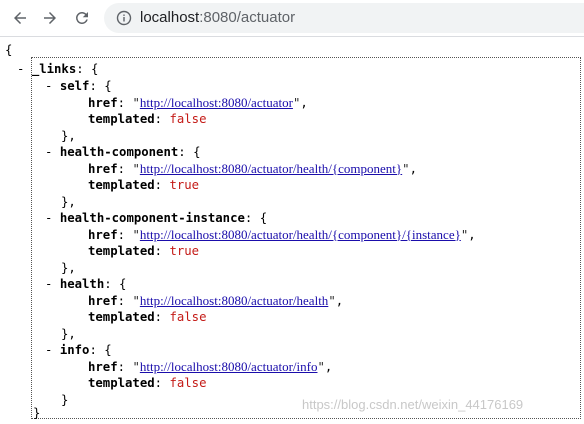  What do you see at coordinates (234, 300) in the screenshot?
I see `href-link: http://localhost:8080/actuator/health` at bounding box center [234, 300].